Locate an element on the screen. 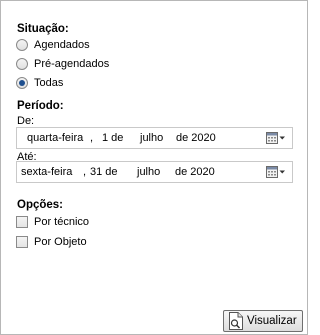 This screenshot has height=335, width=320. checkbox-por-tecnico: Por técnico is located at coordinates (52, 222).